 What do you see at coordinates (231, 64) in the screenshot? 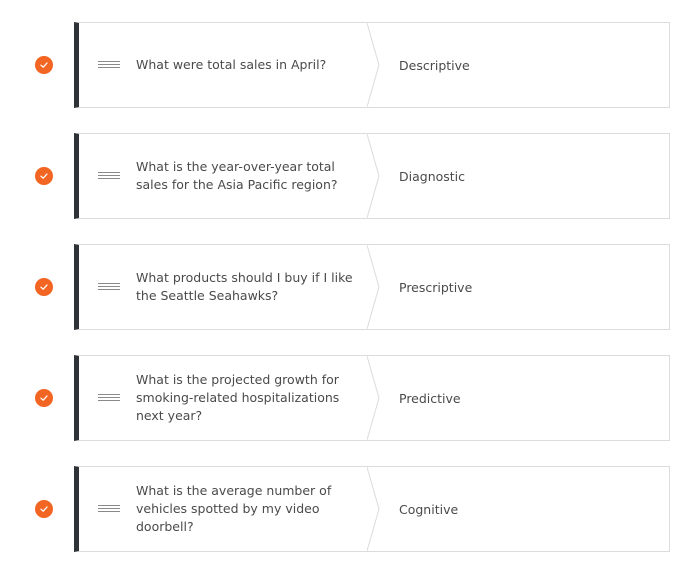
I see `question-text: What were total sales in April?` at bounding box center [231, 64].